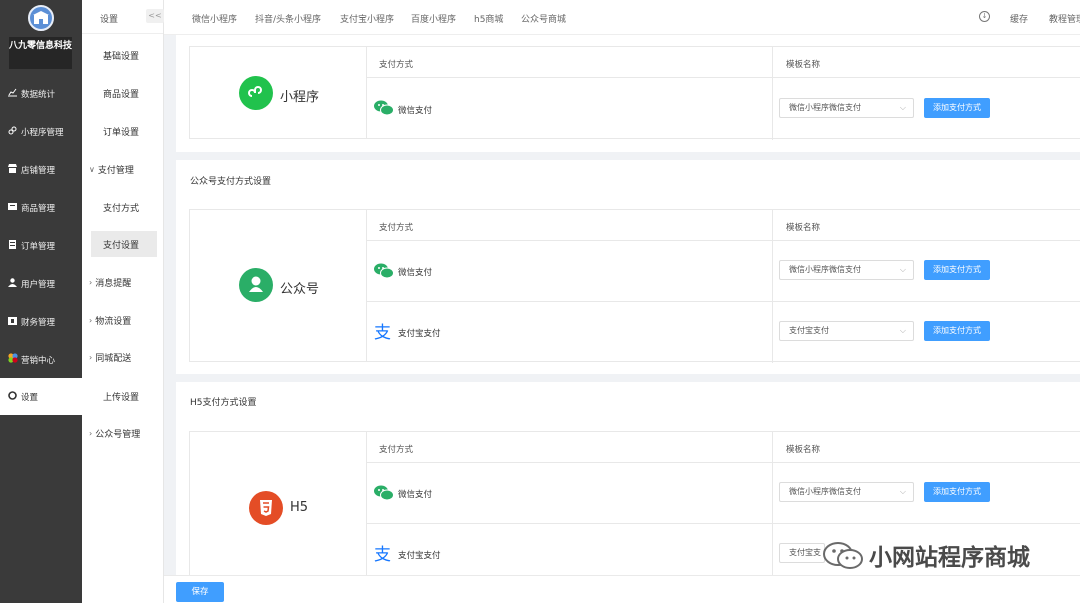  What do you see at coordinates (12, 283) in the screenshot?
I see `user-icon` at bounding box center [12, 283].